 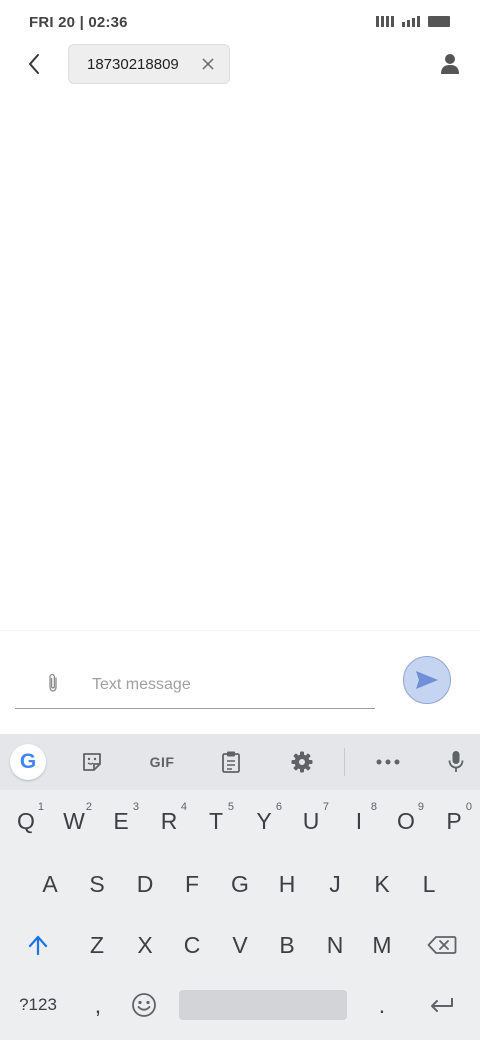 I want to click on google-button: G, so click(x=28, y=762).